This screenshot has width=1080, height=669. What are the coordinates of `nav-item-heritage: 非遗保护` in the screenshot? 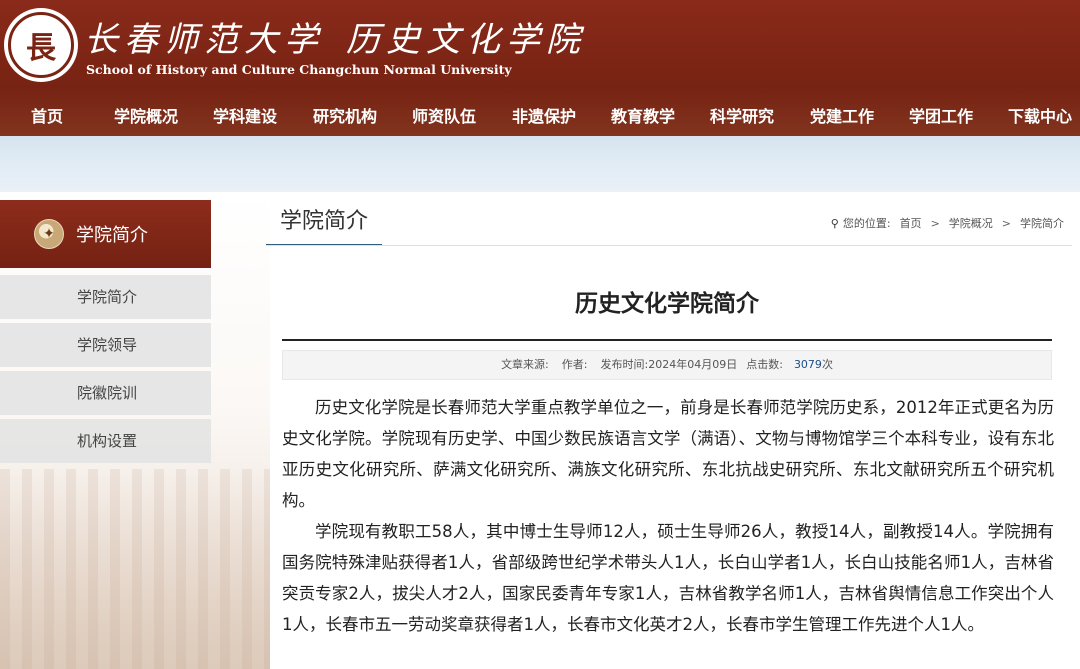 It's located at (544, 115).